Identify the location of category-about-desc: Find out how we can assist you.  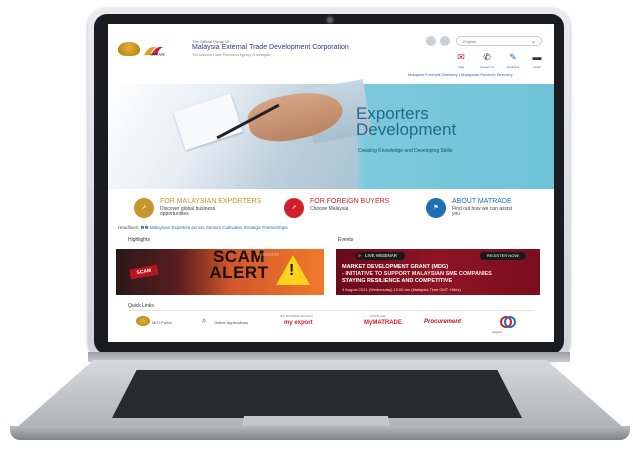
(482, 212).